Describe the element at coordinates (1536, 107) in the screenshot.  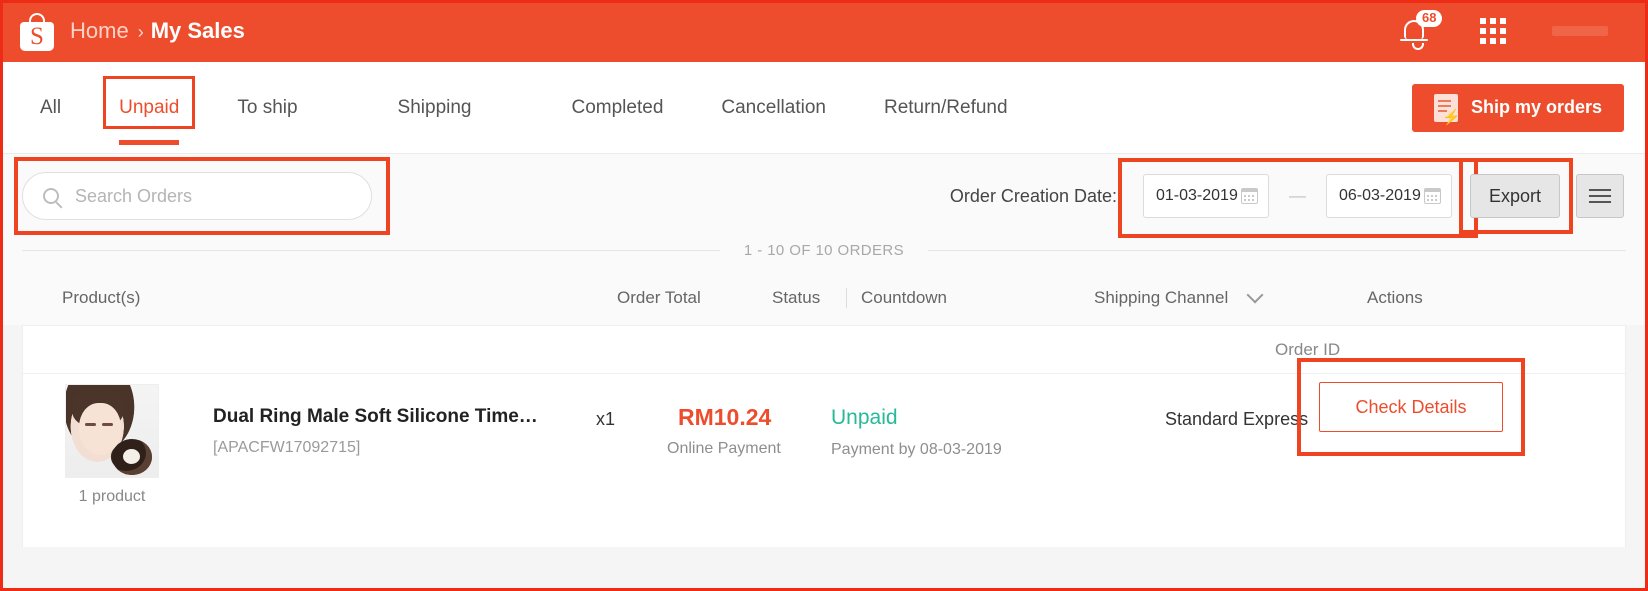
I see `ship-my-orders-label: Ship my orders` at that location.